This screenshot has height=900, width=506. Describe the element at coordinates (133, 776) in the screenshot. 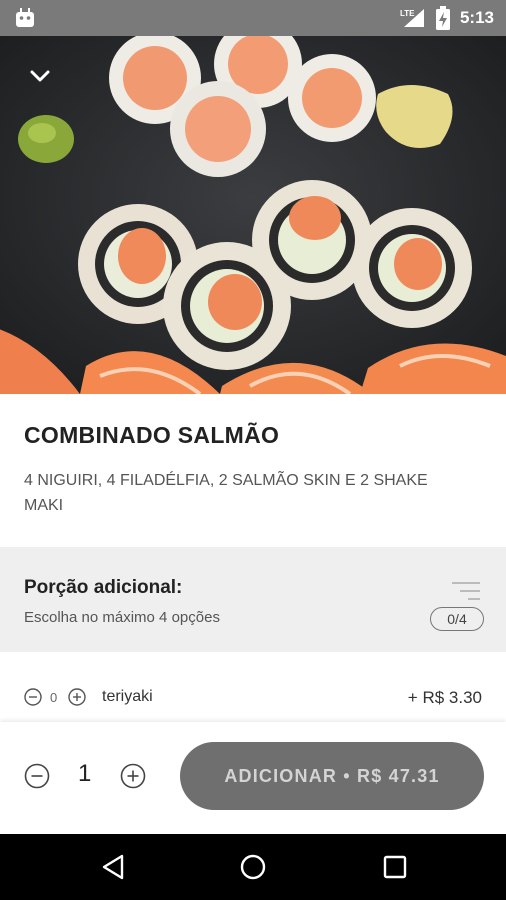

I see `quantity-plus-icon` at that location.